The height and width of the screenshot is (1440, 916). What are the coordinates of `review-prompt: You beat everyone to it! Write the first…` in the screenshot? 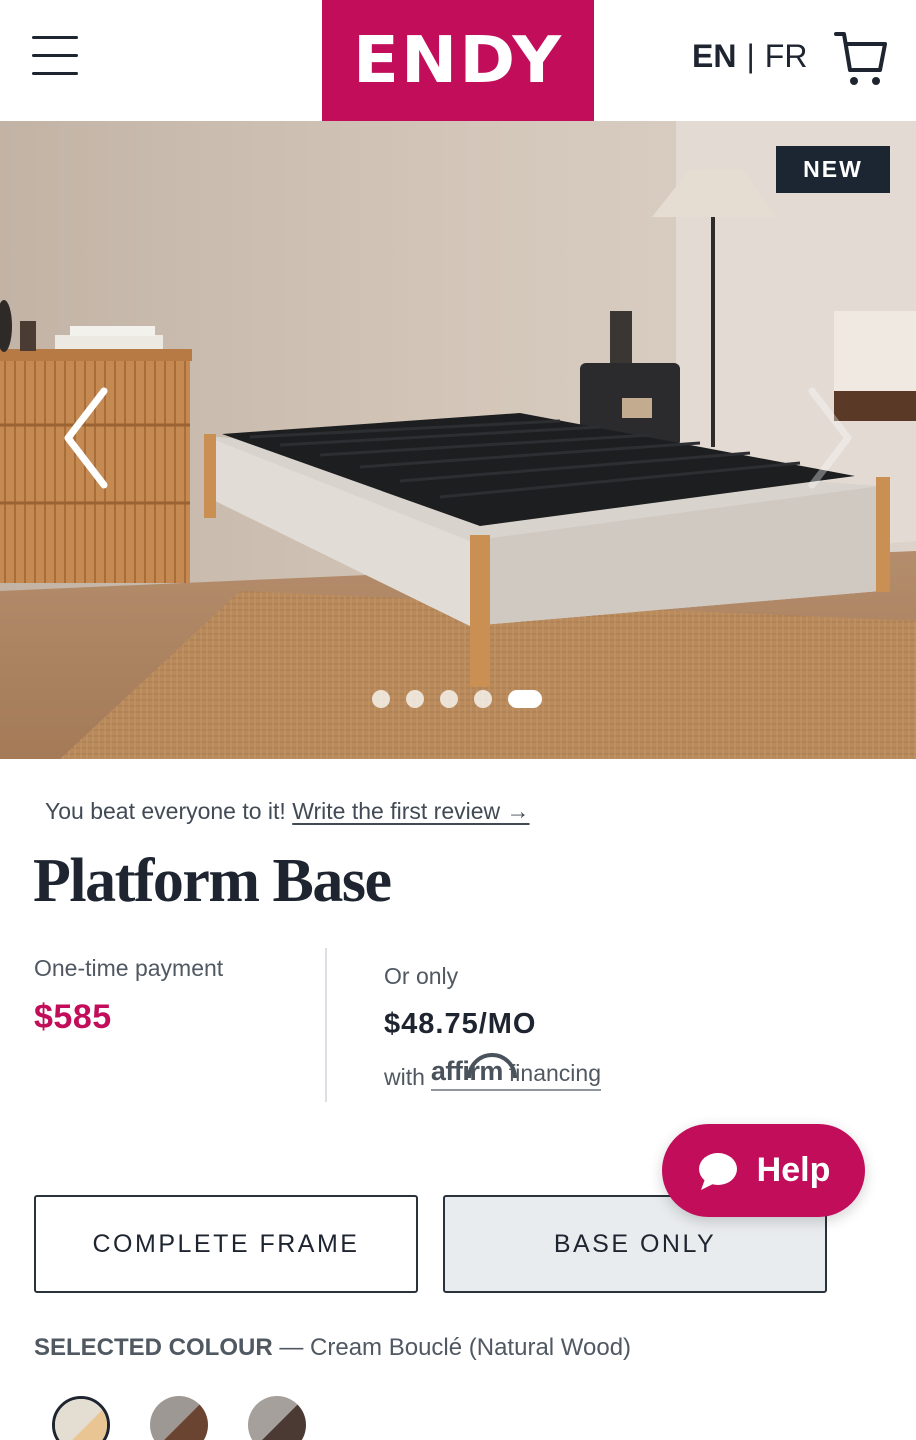 It's located at (287, 811).